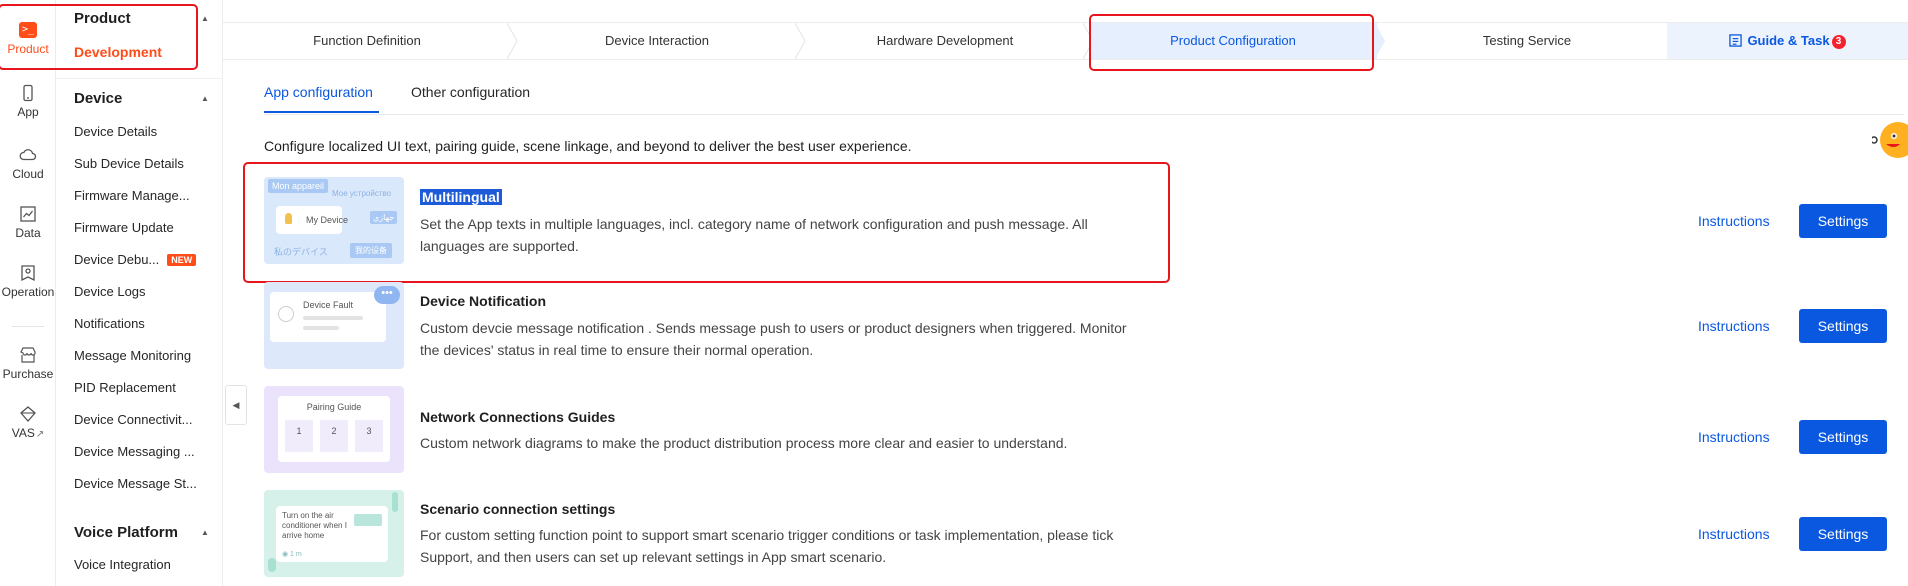 The width and height of the screenshot is (1908, 586). I want to click on thumb-text: Pairing Guide, so click(334, 407).